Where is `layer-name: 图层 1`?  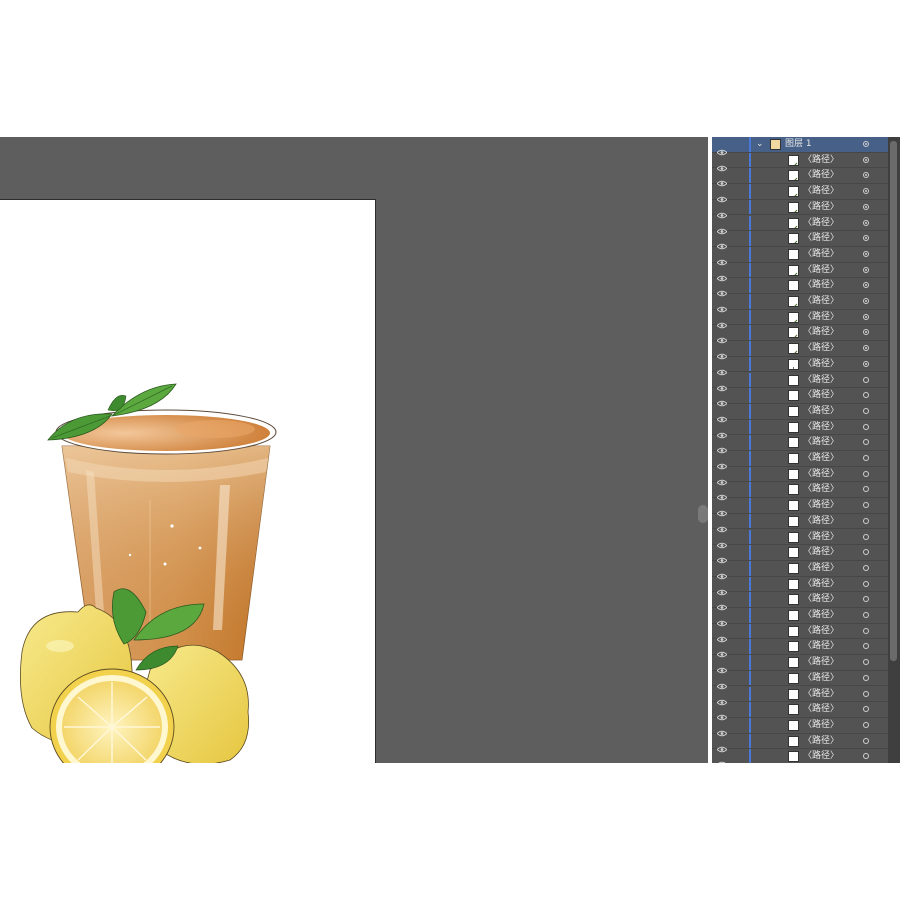
layer-name: 图层 1 is located at coordinates (798, 144).